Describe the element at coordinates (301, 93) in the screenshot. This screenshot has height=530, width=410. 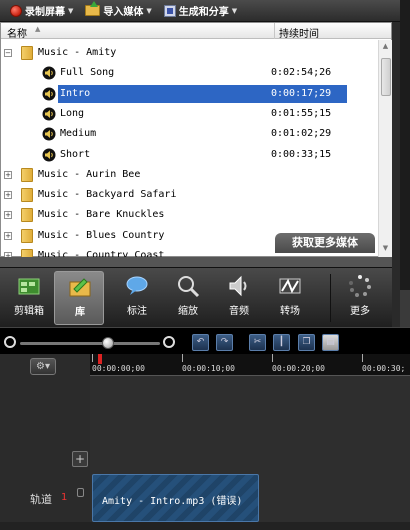
I see `clip-duration: 0:00:17;29` at that location.